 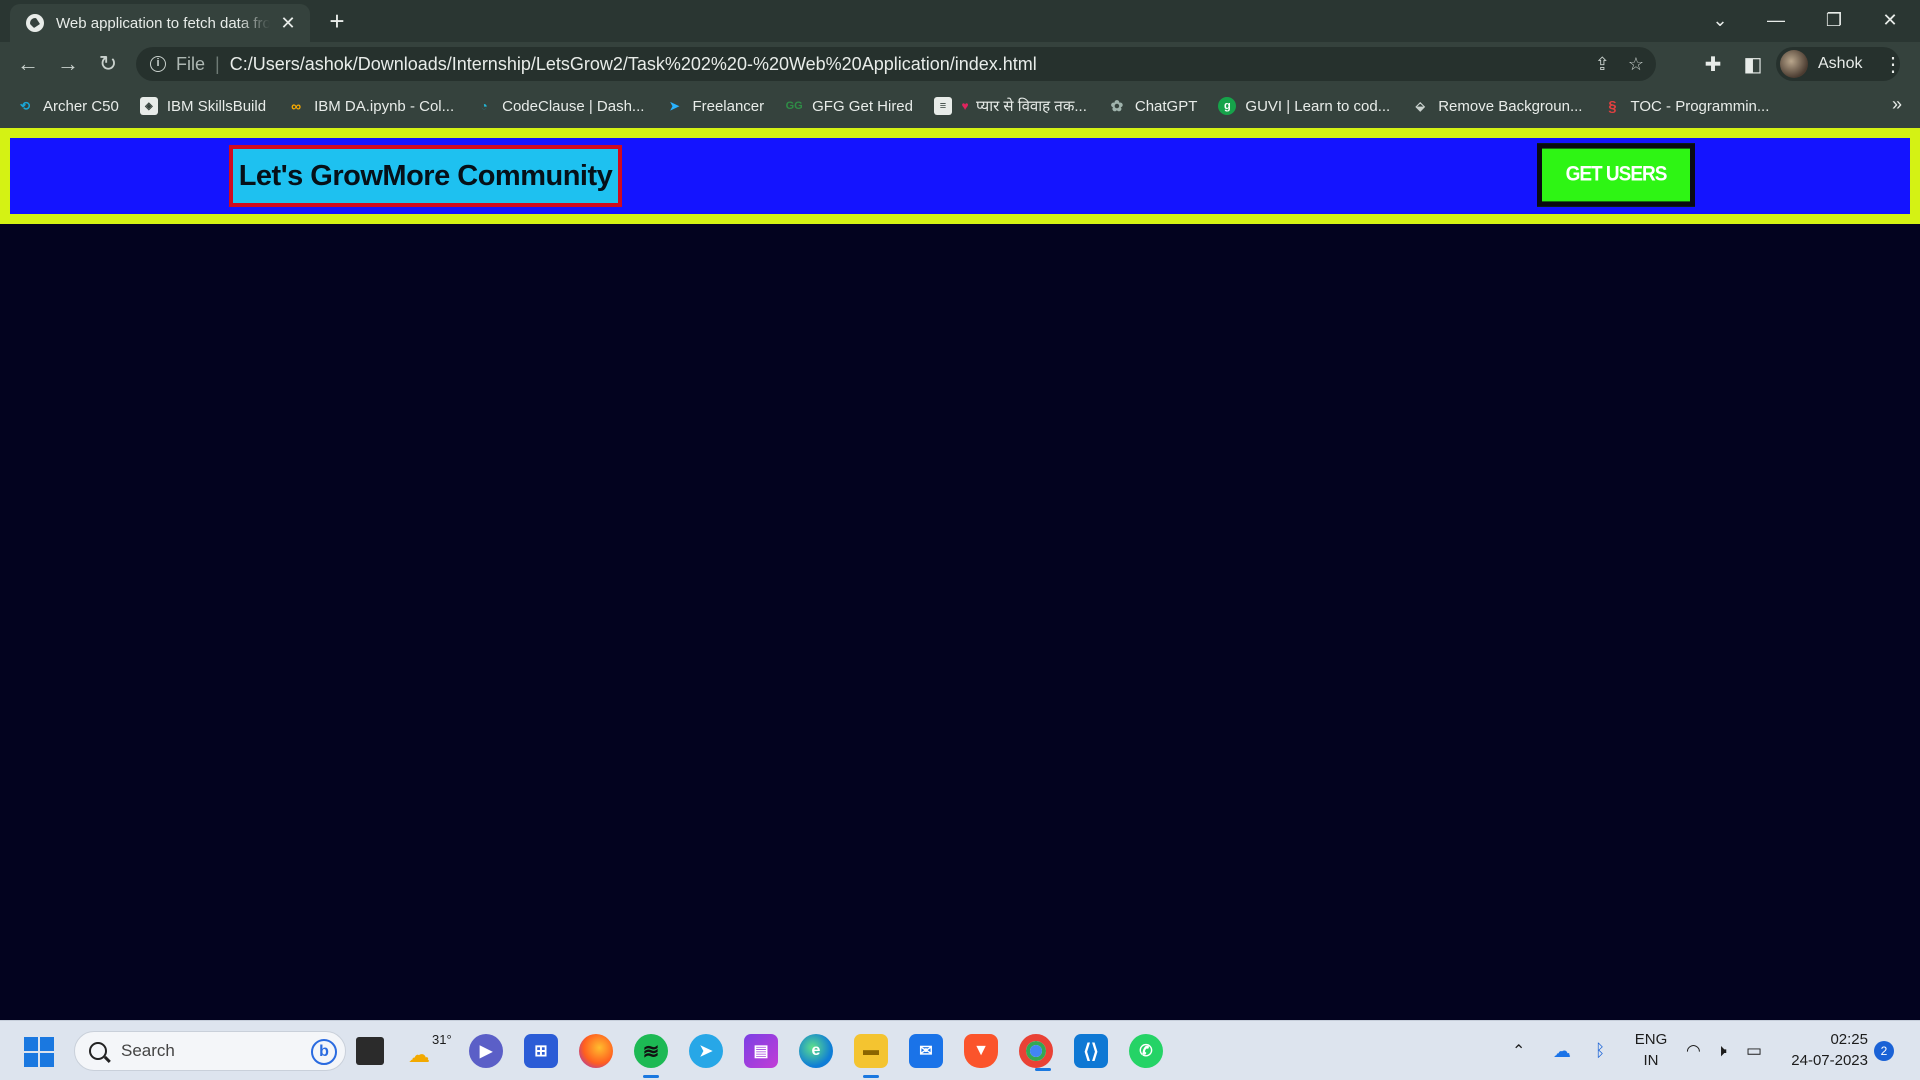 I want to click on system-clock: 02:25 24-07-2023, so click(x=1825, y=1050).